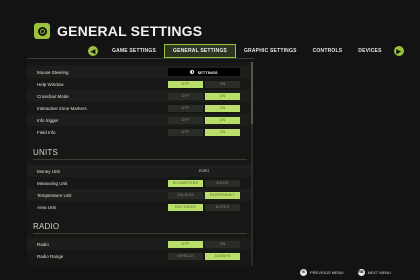 Image resolution: width=420 pixels, height=280 pixels. What do you see at coordinates (48, 171) in the screenshot?
I see `money-unit-label: Money Unit` at bounding box center [48, 171].